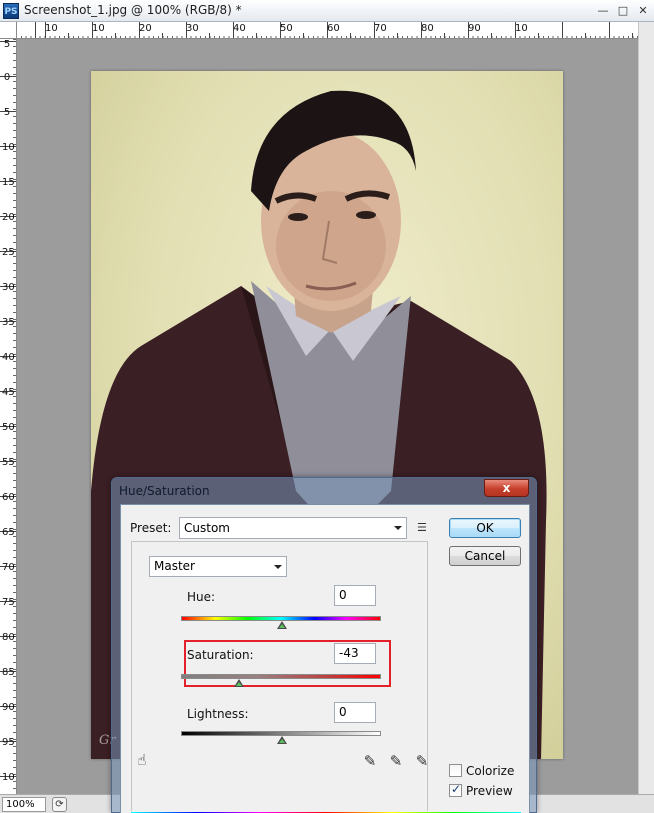  I want to click on horizontal-ruler: 10 10 20 30 40 50 60 70 80 90 10, so click(327, 30).